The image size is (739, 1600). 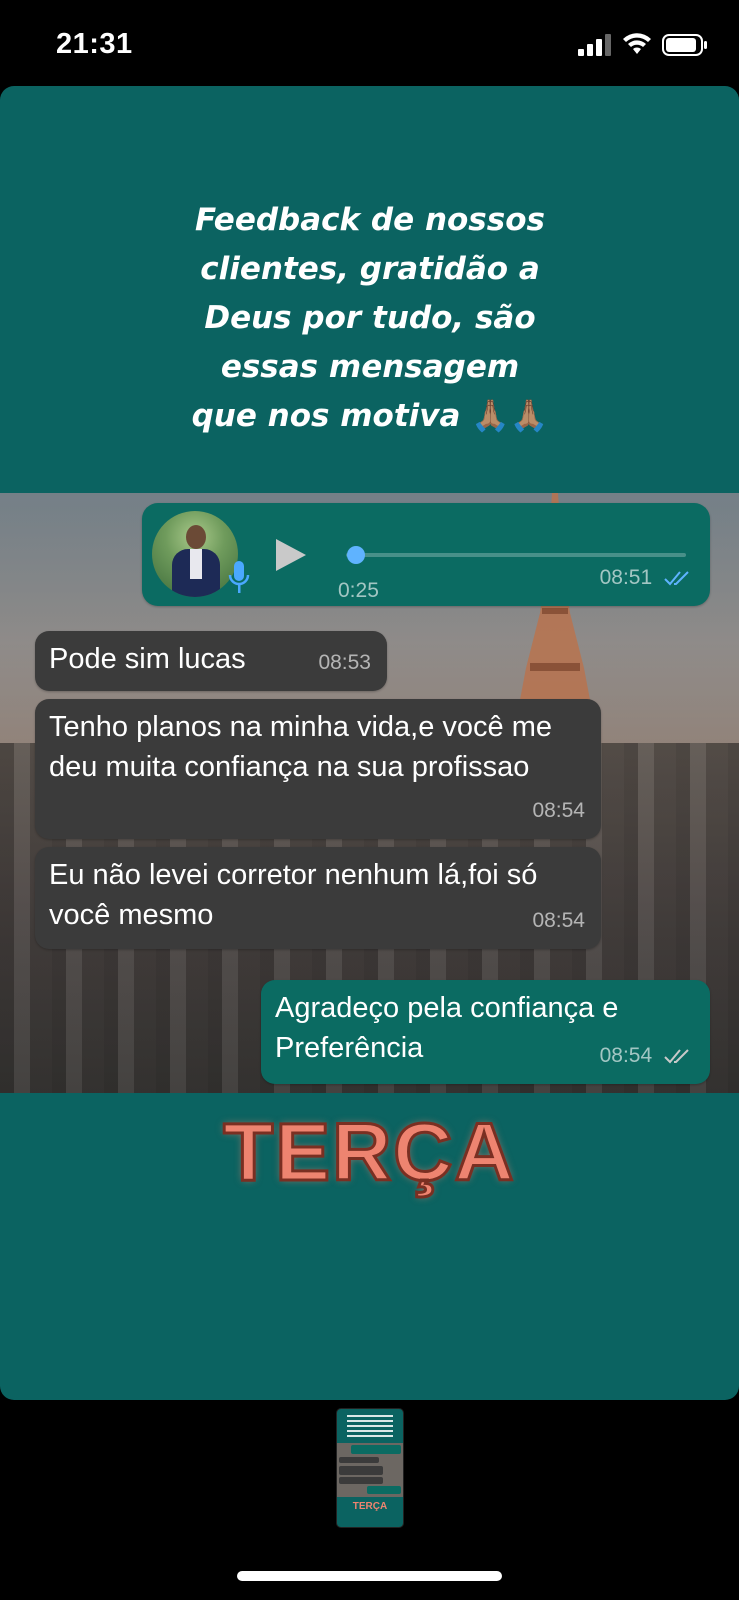 I want to click on voice-progress-knob, so click(x=355, y=555).